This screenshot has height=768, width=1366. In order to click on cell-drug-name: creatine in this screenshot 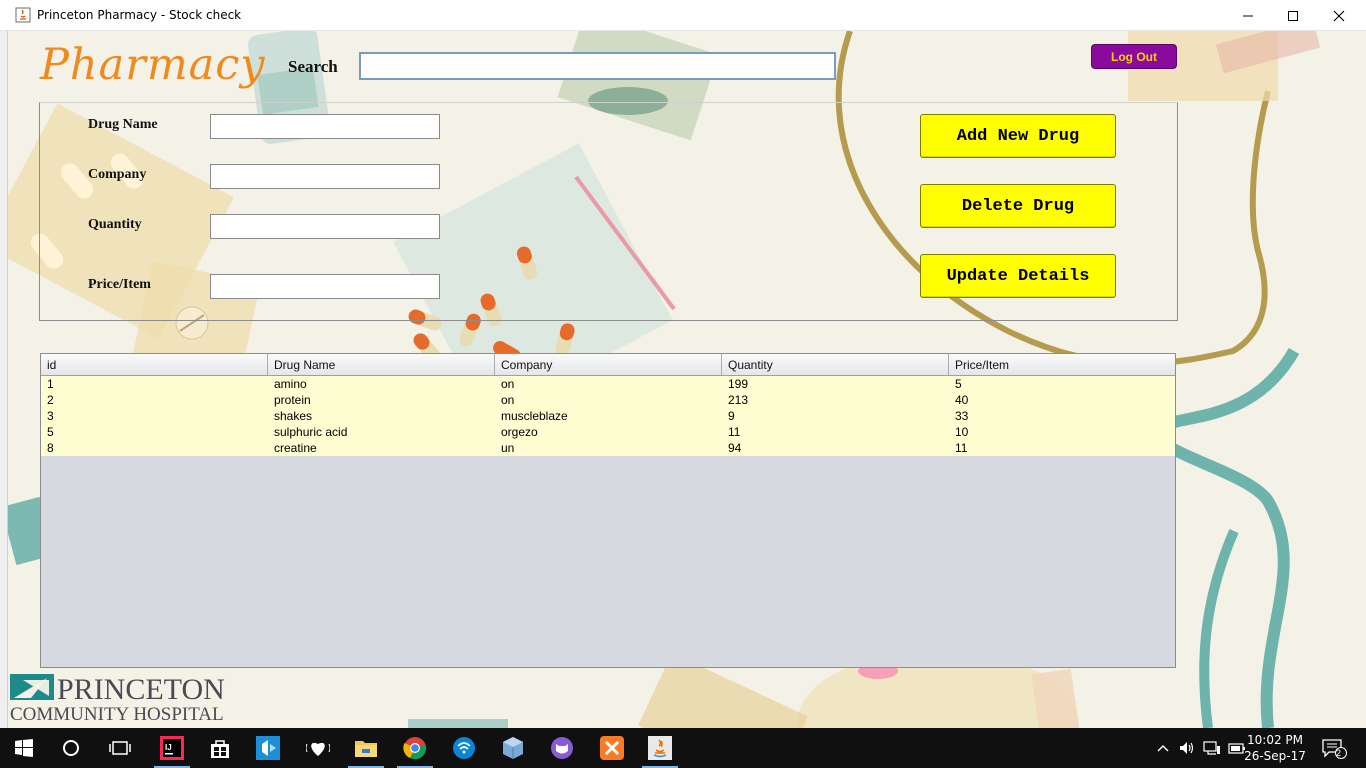, I will do `click(295, 448)`.